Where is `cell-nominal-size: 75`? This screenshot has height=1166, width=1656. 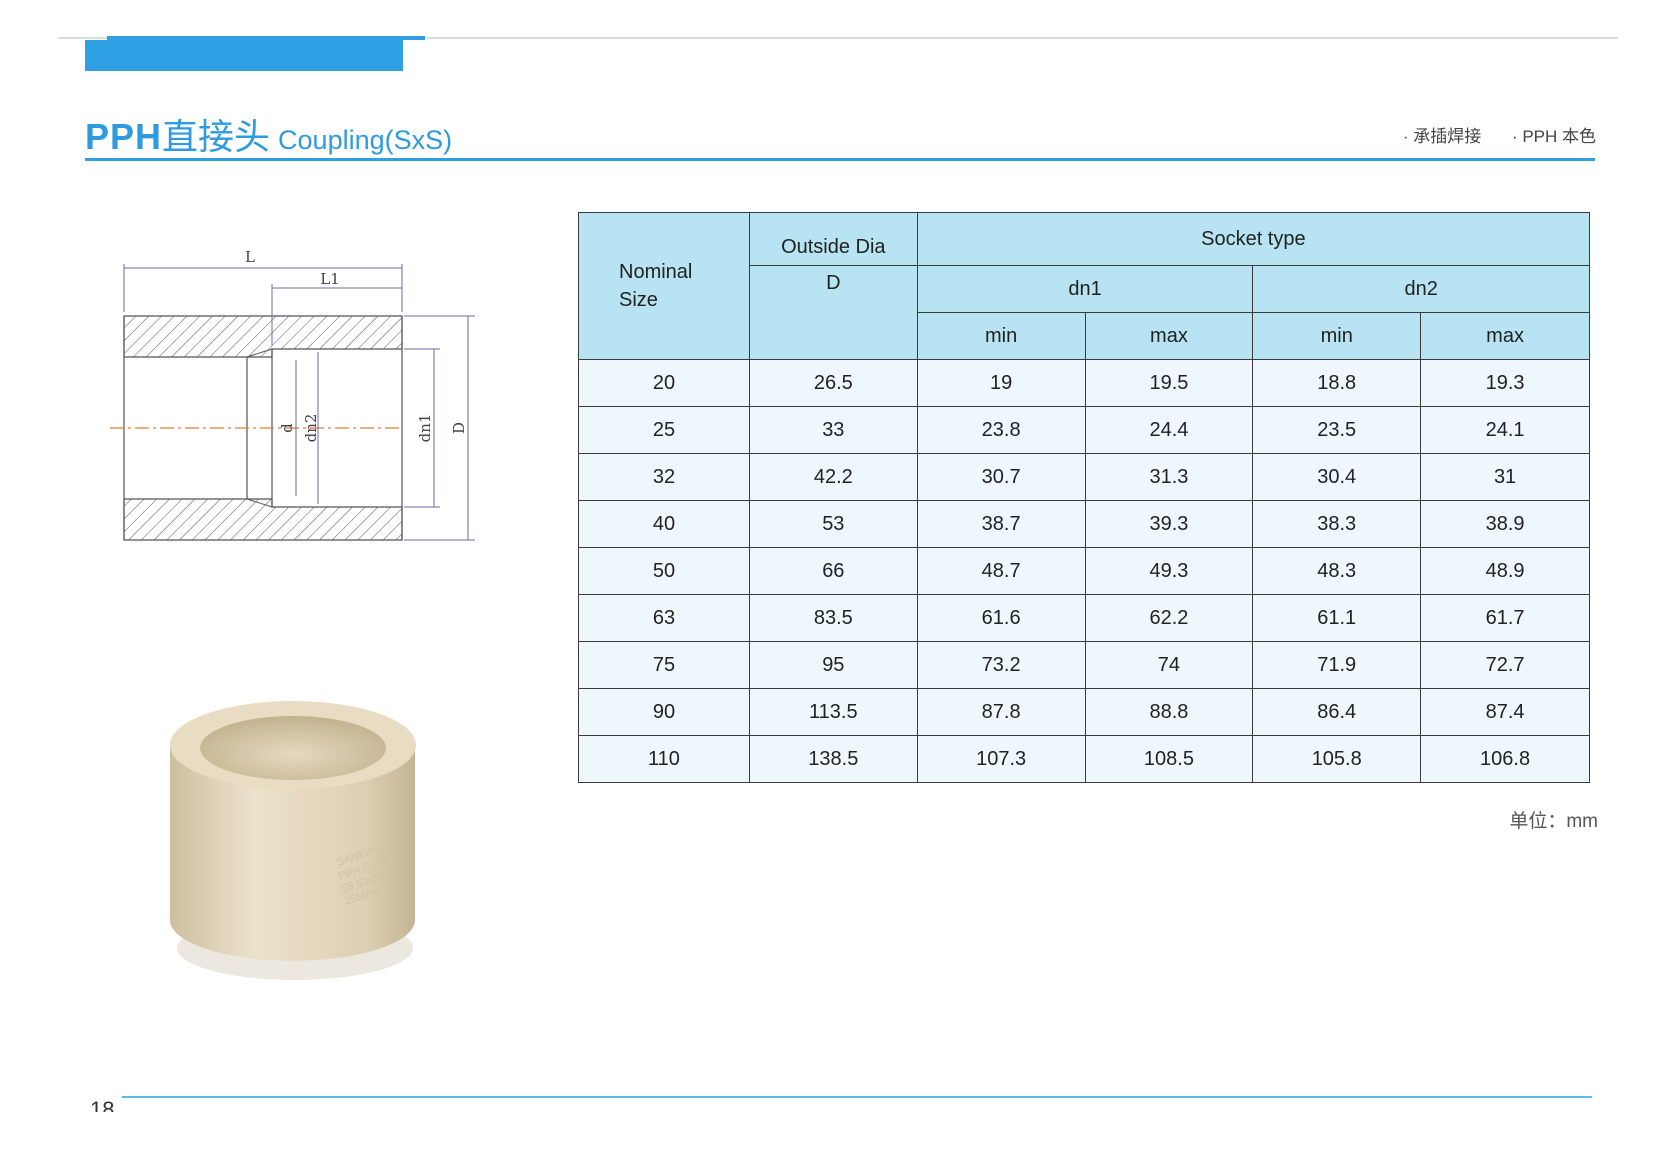 cell-nominal-size: 75 is located at coordinates (664, 665).